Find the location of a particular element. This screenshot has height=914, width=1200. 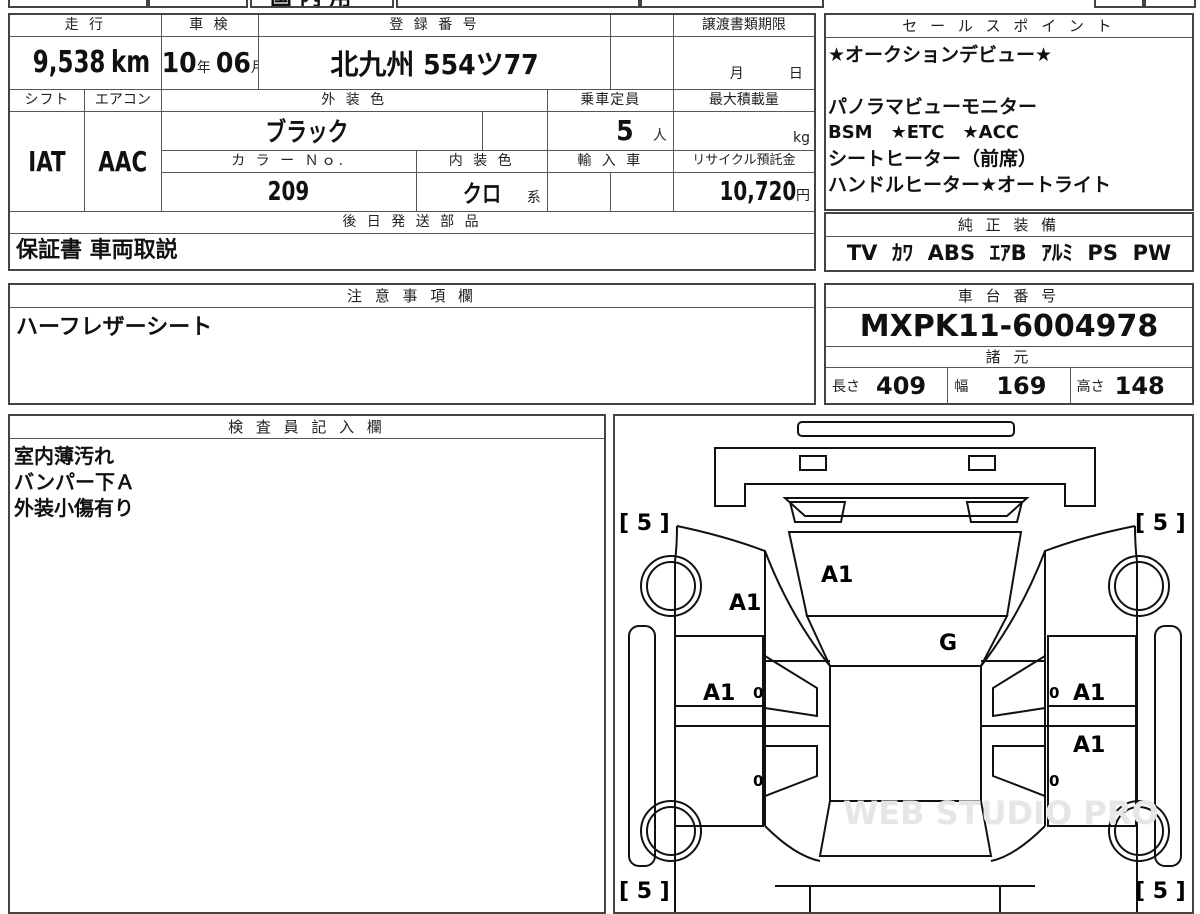

headlight-left is located at coordinates (813, 463).